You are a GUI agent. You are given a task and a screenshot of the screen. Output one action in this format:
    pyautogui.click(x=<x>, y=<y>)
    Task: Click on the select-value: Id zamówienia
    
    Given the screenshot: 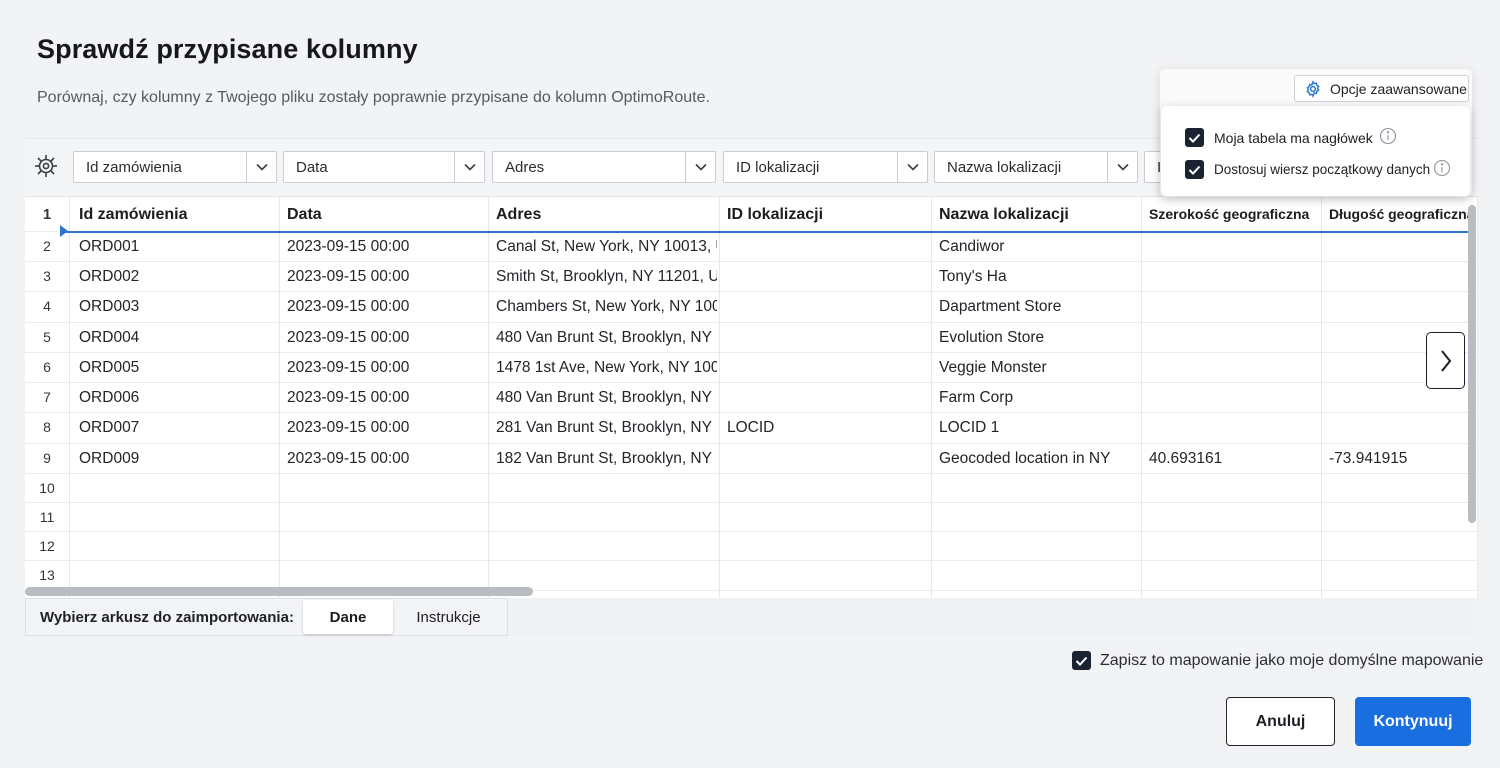 What is the action you would take?
    pyautogui.click(x=134, y=167)
    